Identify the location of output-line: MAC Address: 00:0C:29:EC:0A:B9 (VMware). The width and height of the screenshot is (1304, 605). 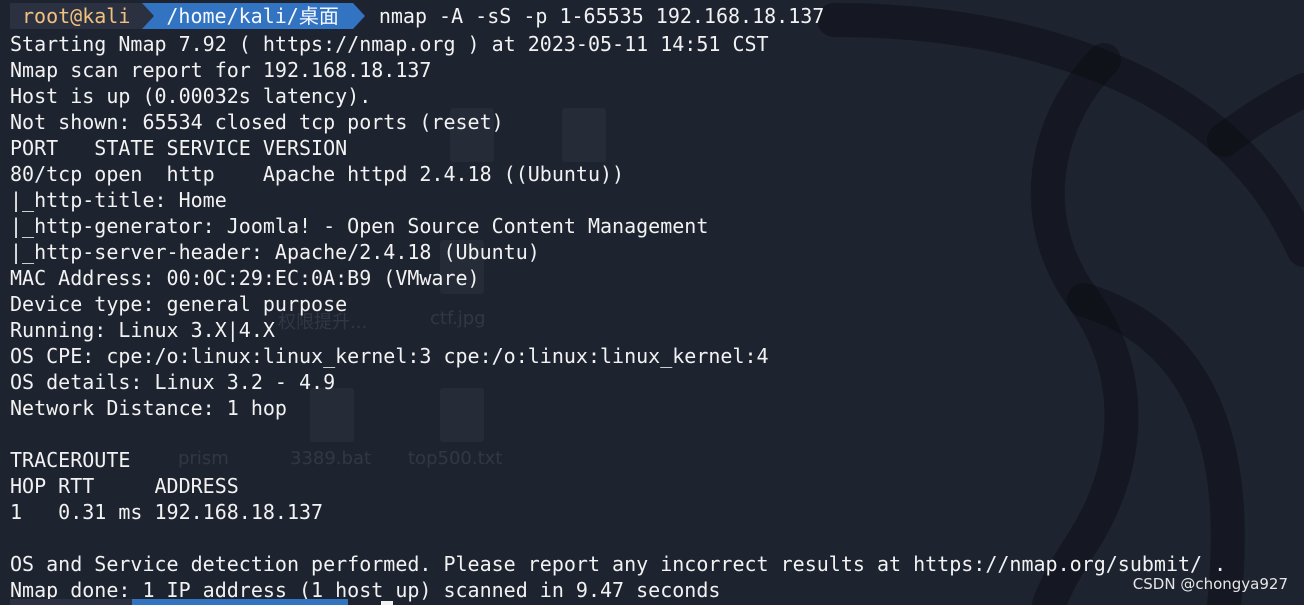
(245, 278).